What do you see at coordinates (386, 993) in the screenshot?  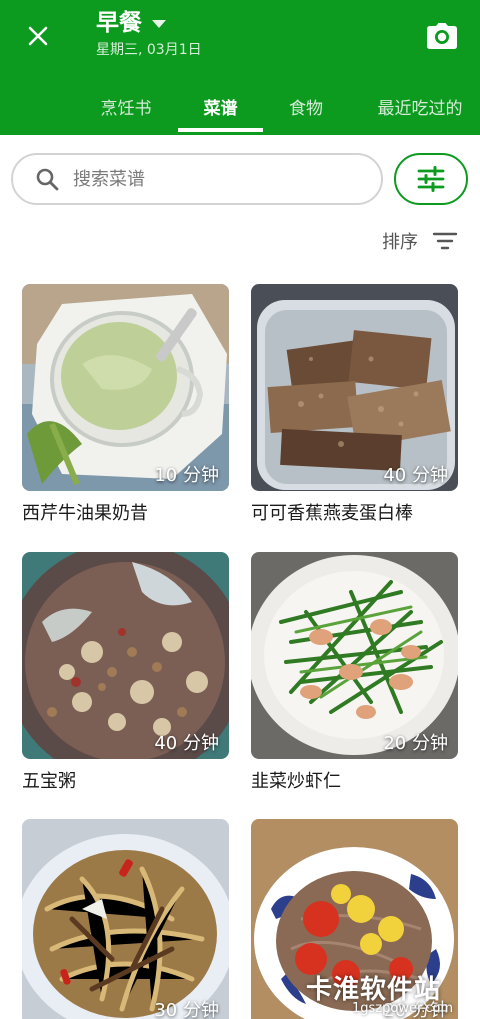 I see `watermark: 卡淮软件站 1gszpower.com` at bounding box center [386, 993].